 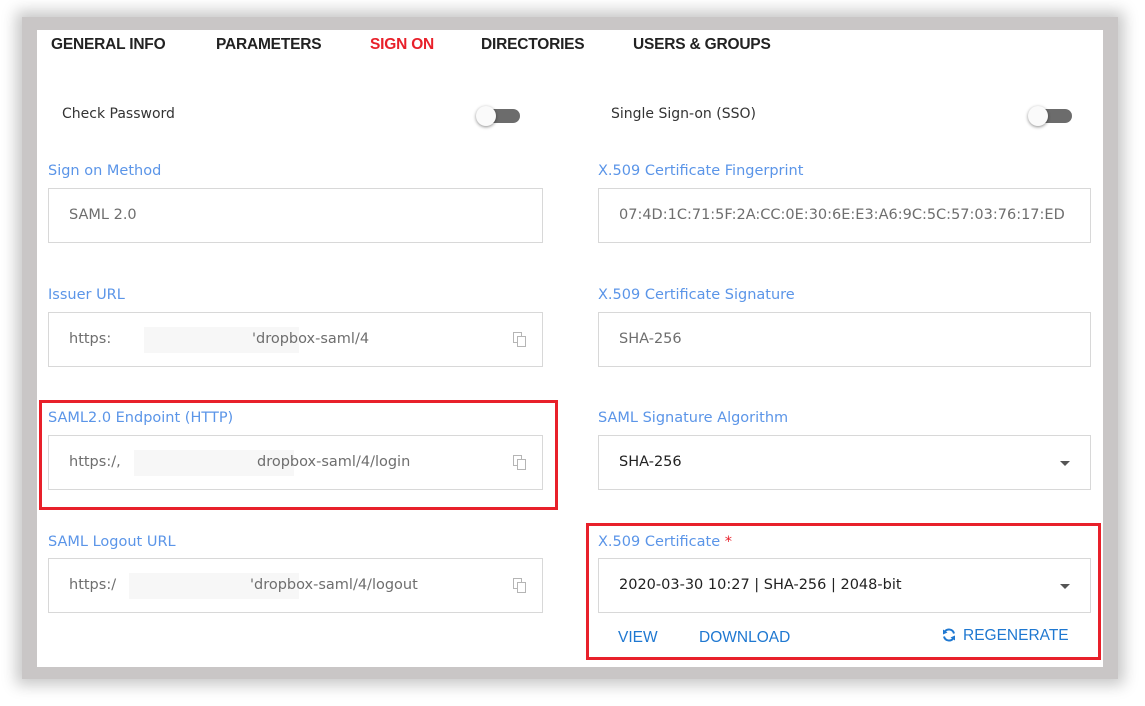 I want to click on issuer-url-prefix: https:, so click(x=90, y=339).